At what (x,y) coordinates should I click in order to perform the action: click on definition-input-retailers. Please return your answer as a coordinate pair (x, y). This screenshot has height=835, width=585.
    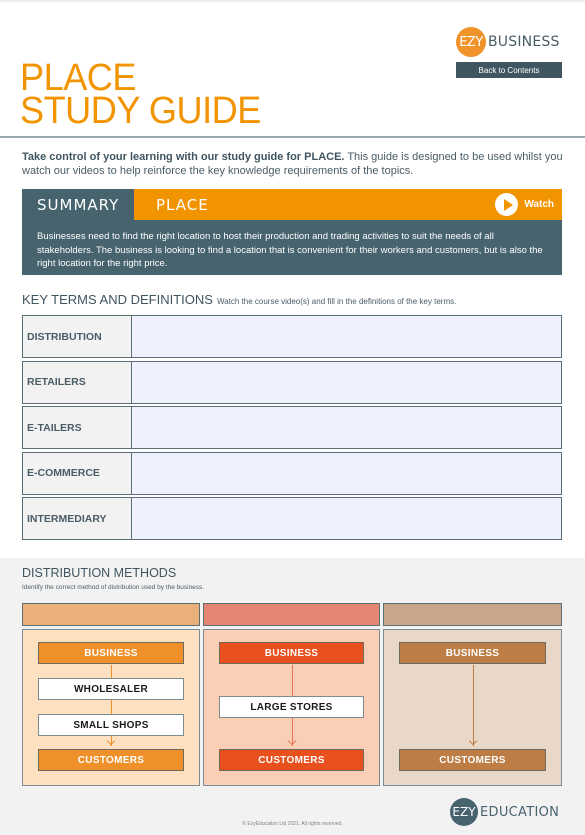
    Looking at the image, I should click on (346, 382).